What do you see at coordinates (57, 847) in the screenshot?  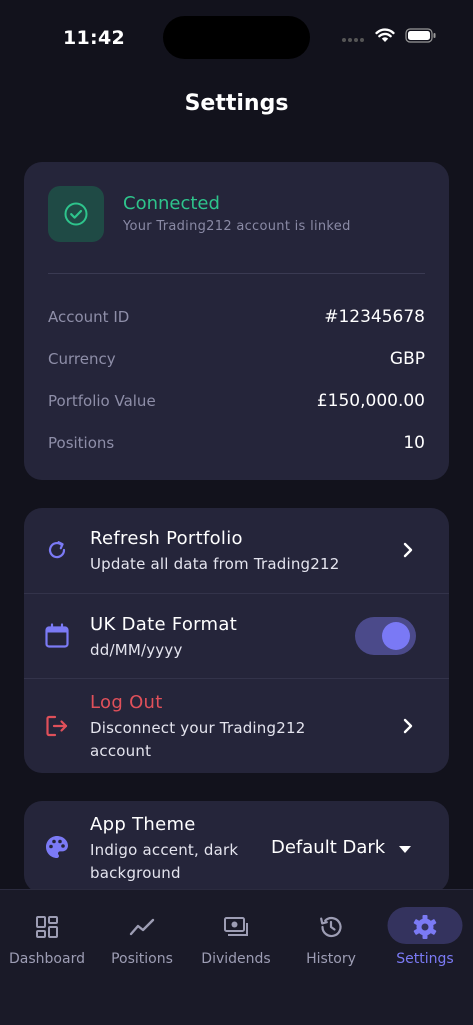 I see `palette-icon` at bounding box center [57, 847].